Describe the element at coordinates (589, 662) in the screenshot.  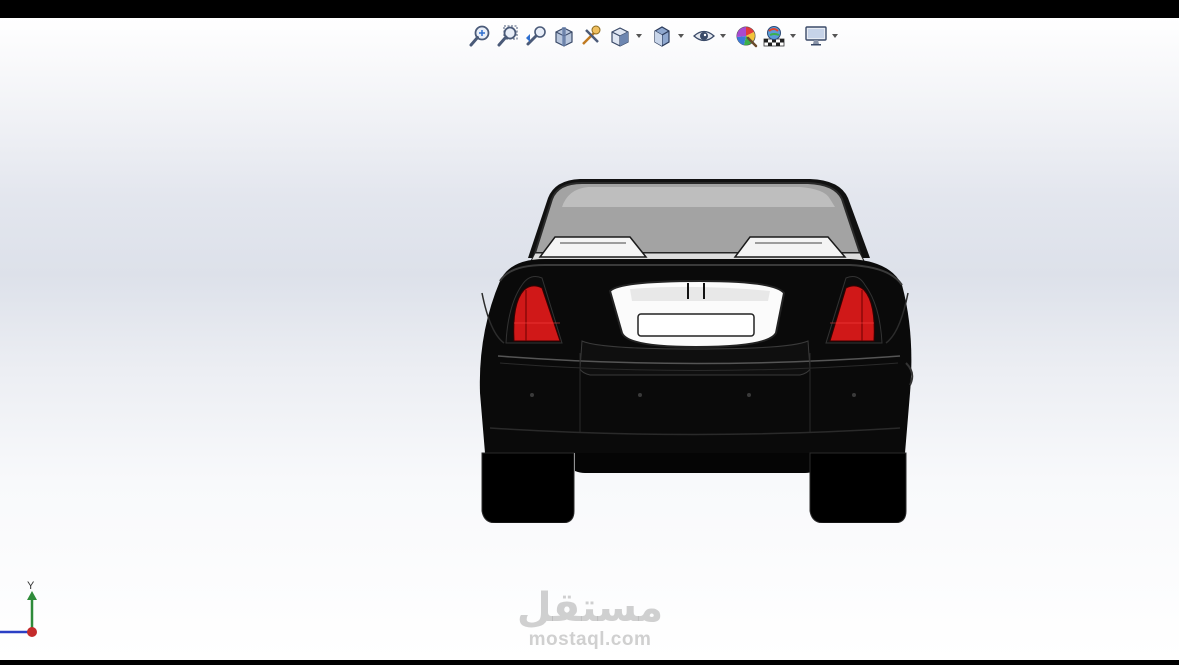
I see `bottom-black-bar` at that location.